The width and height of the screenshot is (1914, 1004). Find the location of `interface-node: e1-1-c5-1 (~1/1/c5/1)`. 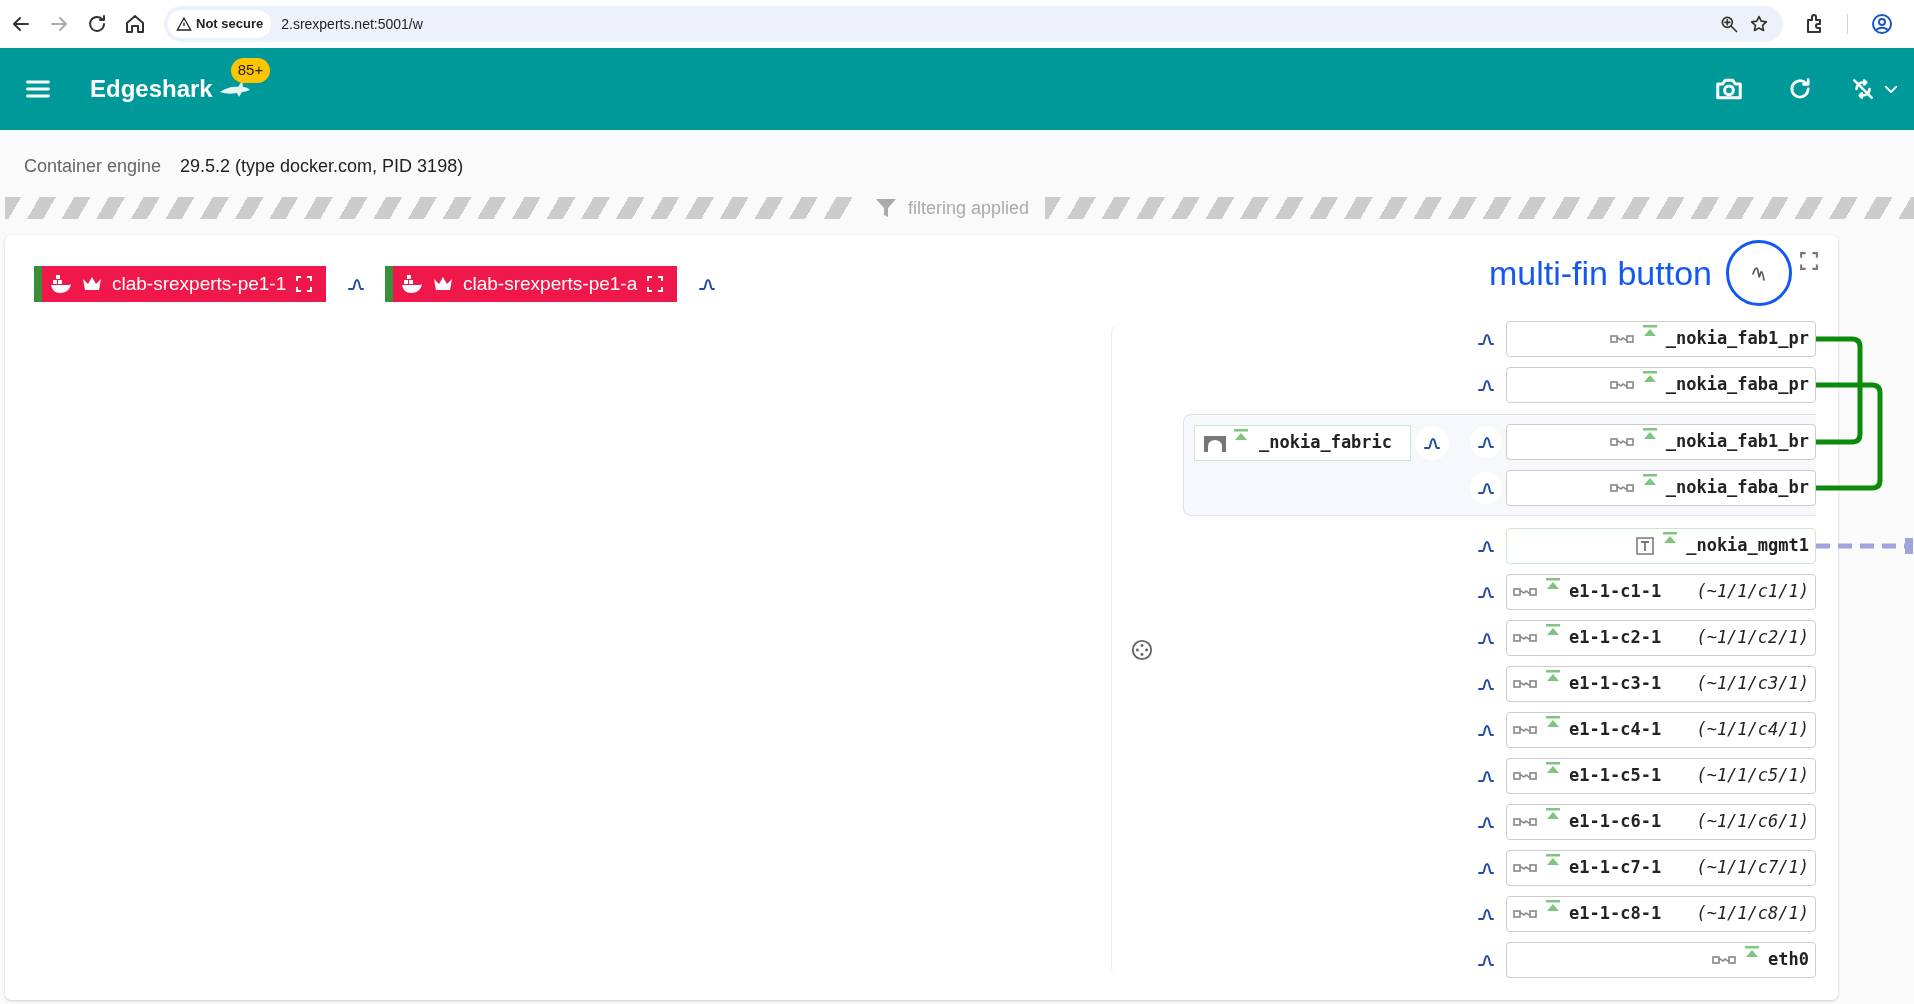

interface-node: e1-1-c5-1 (~1/1/c5/1) is located at coordinates (1661, 776).